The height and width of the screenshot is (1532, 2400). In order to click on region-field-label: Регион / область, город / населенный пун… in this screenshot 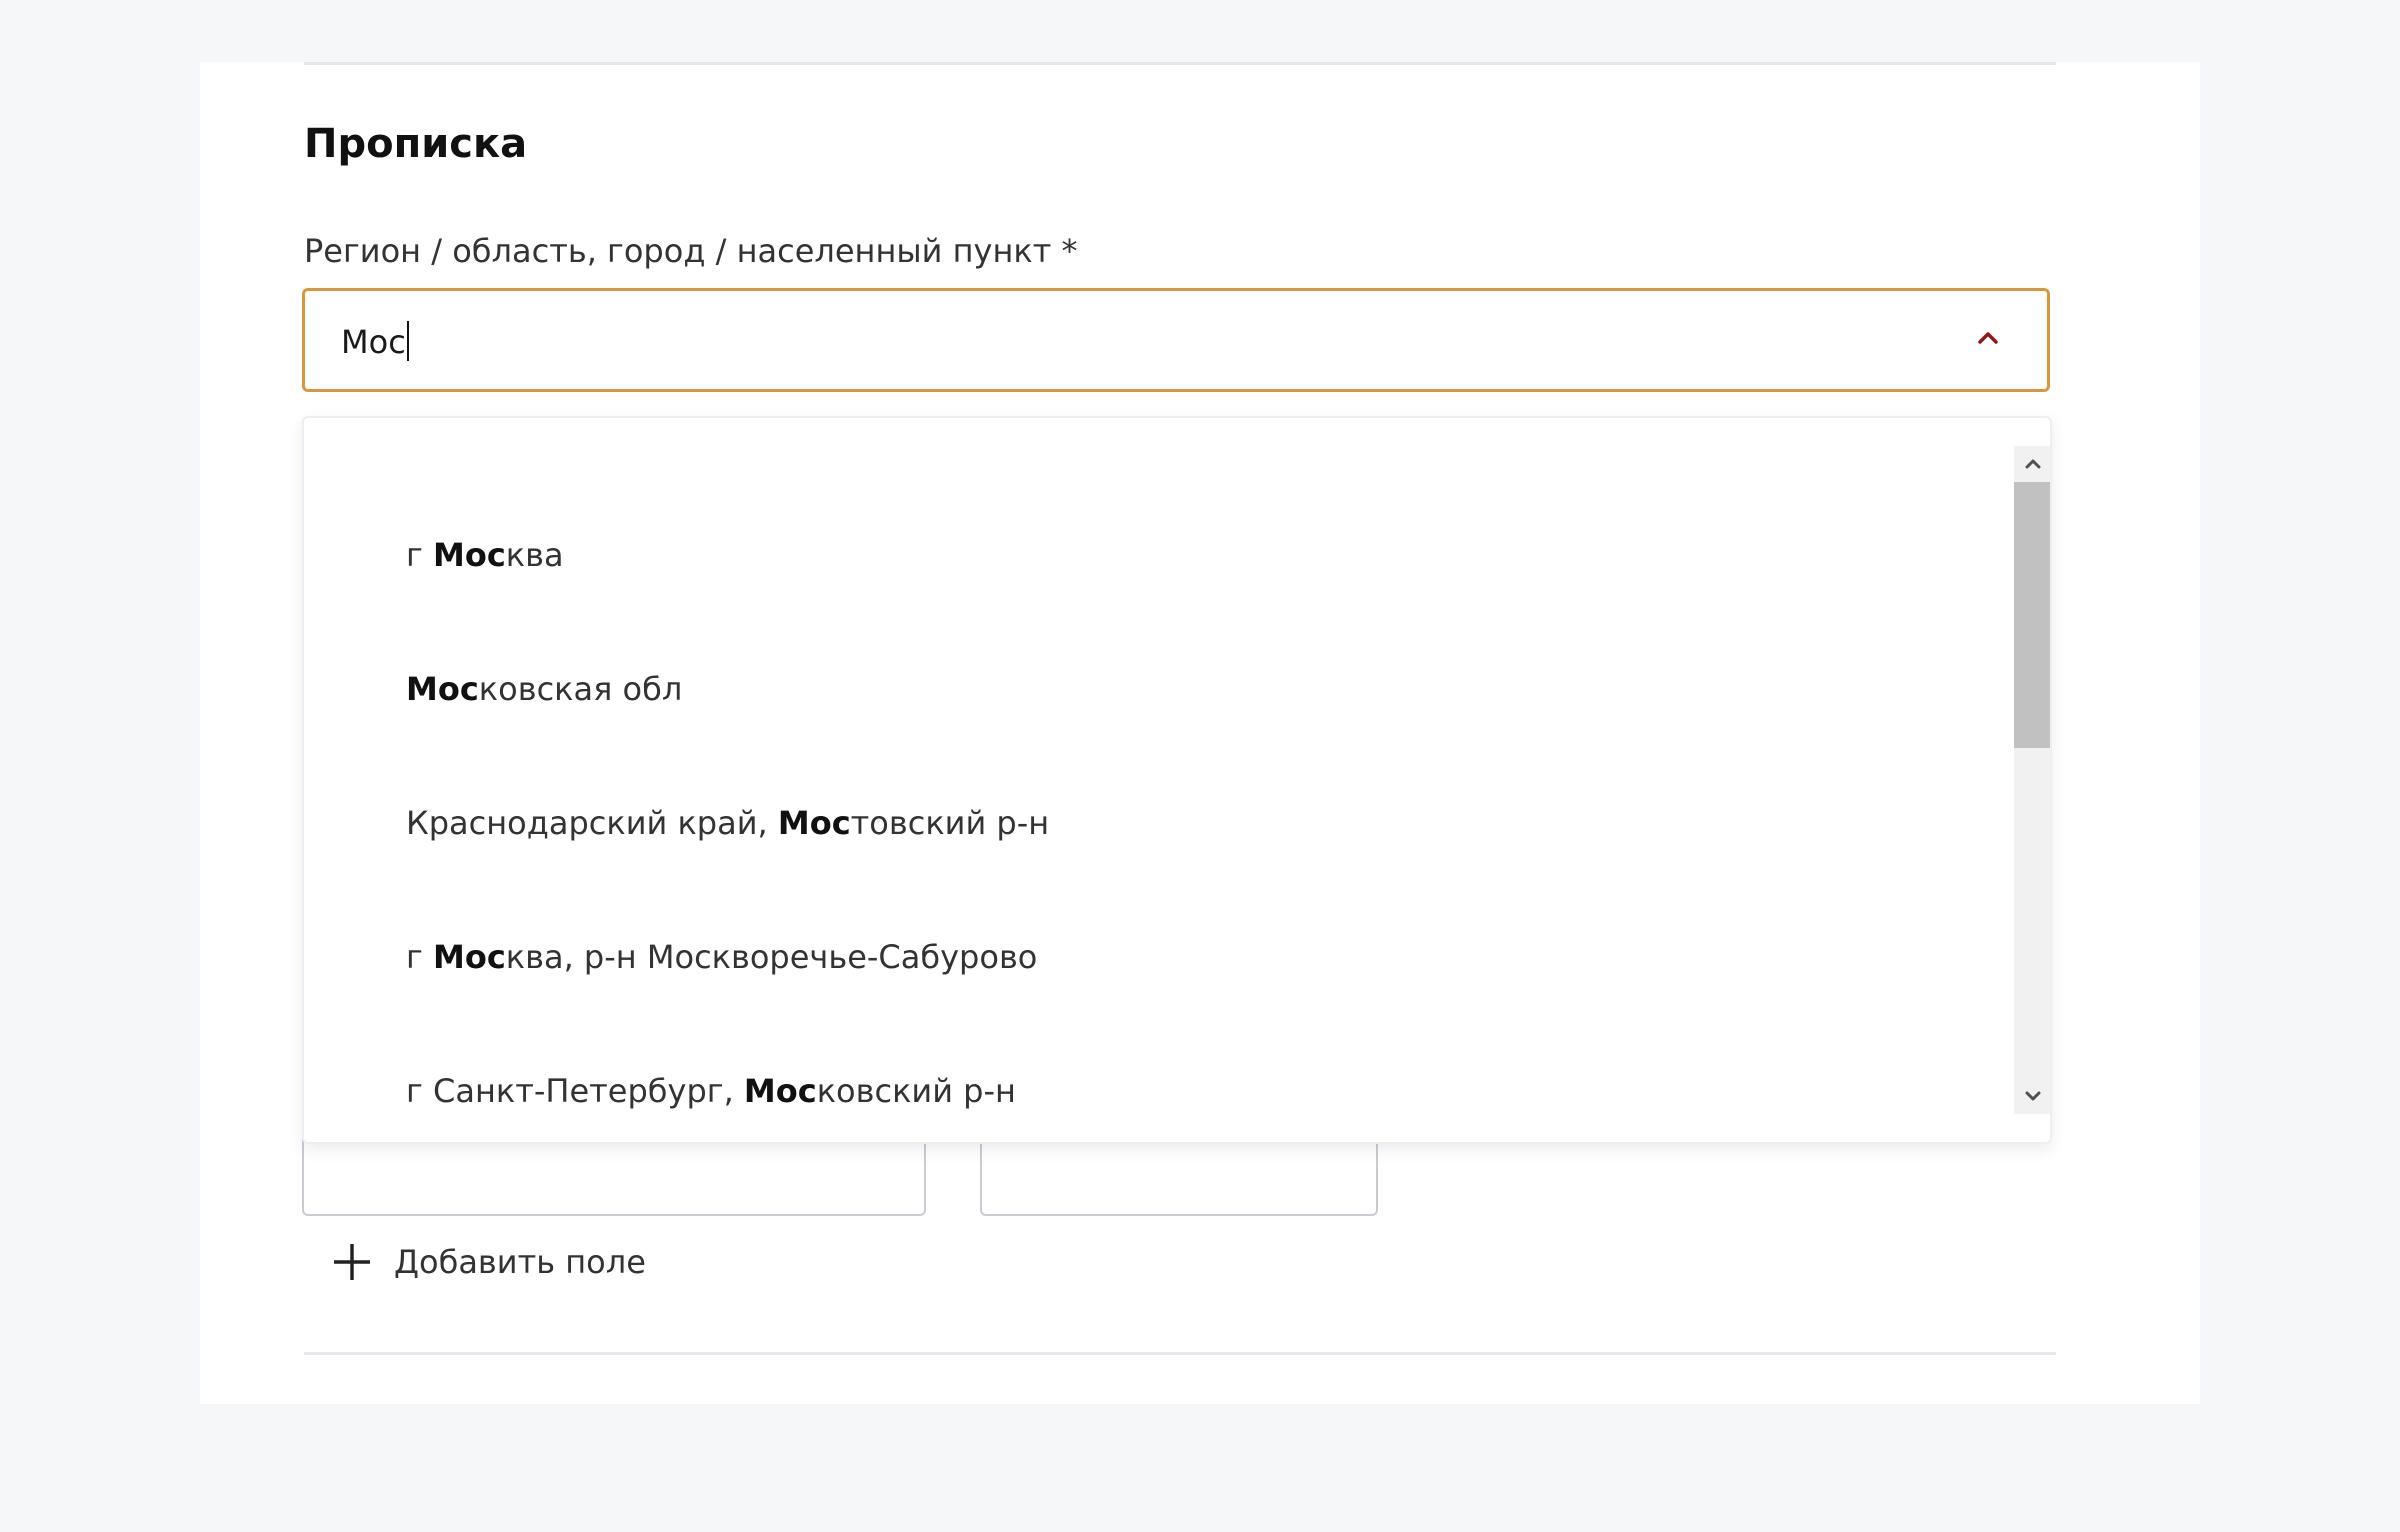, I will do `click(691, 251)`.